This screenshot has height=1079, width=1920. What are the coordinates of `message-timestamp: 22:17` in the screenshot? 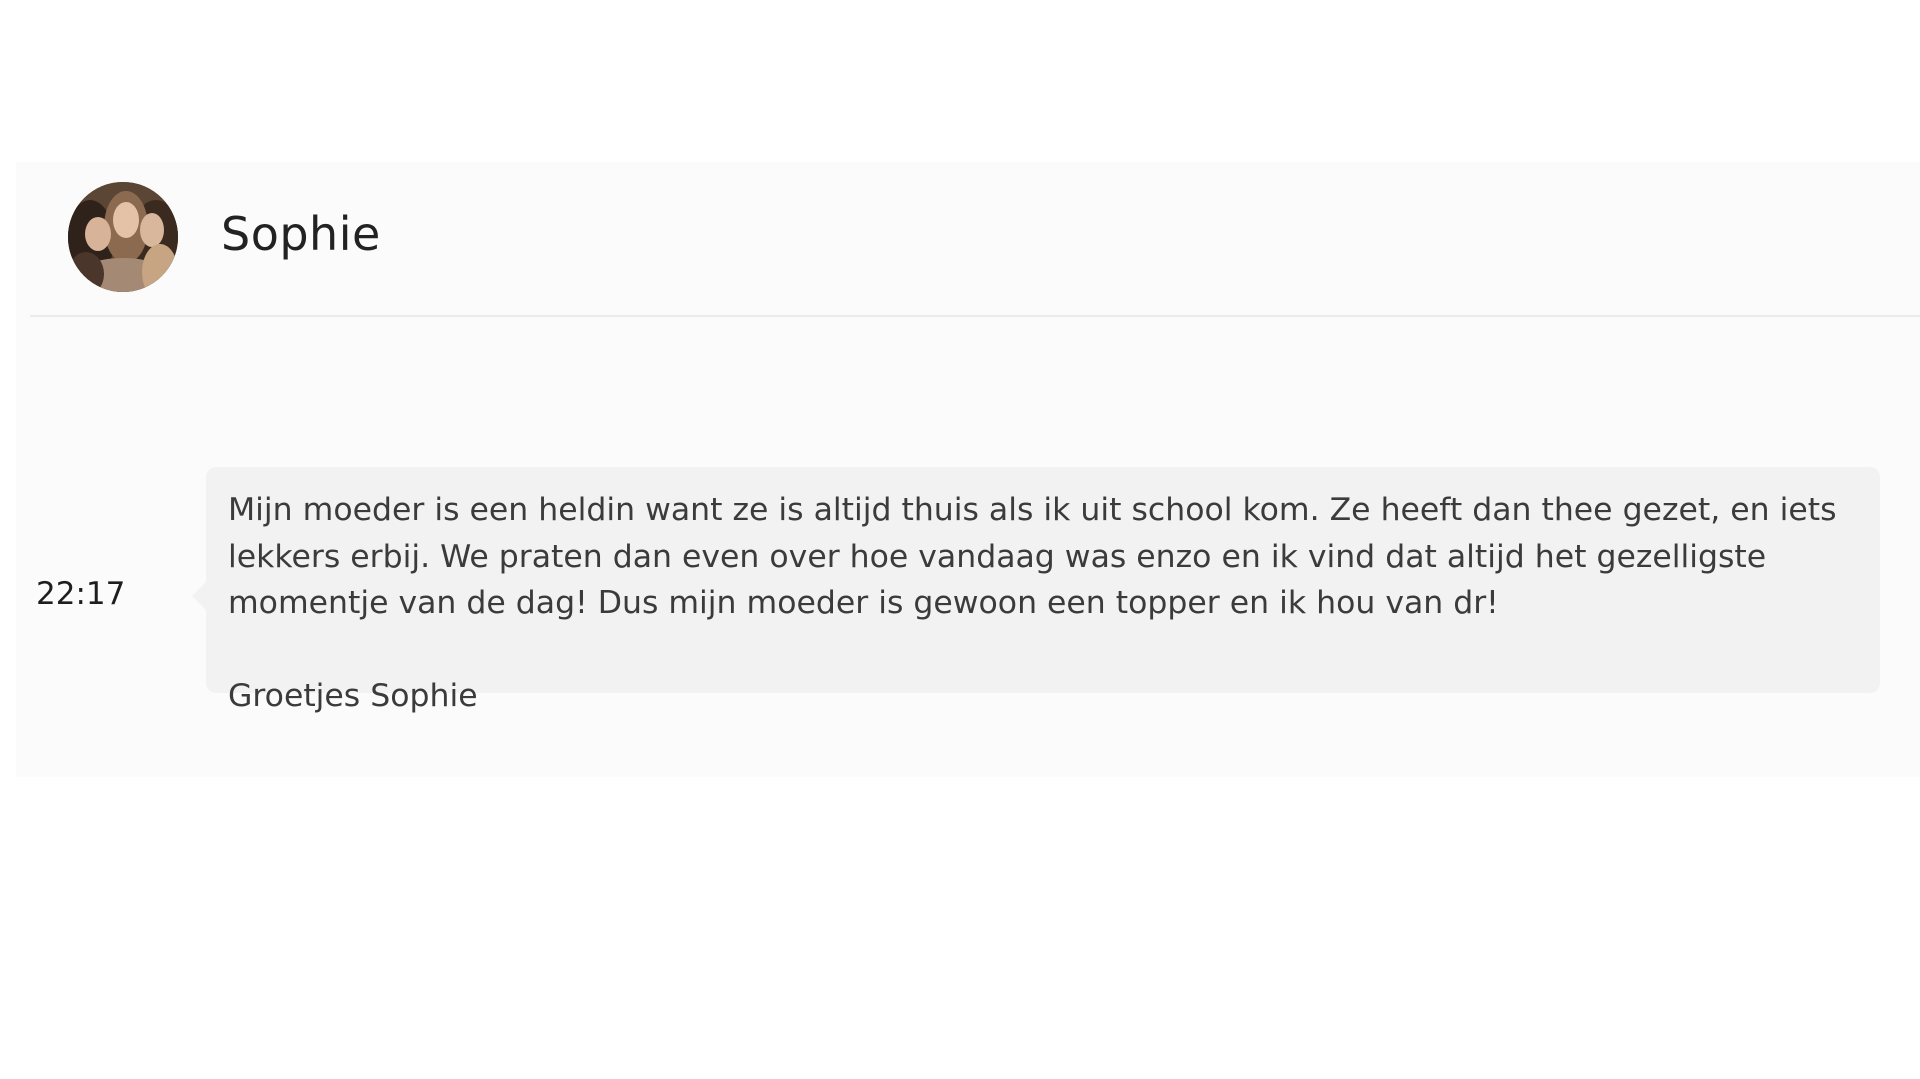 It's located at (81, 594).